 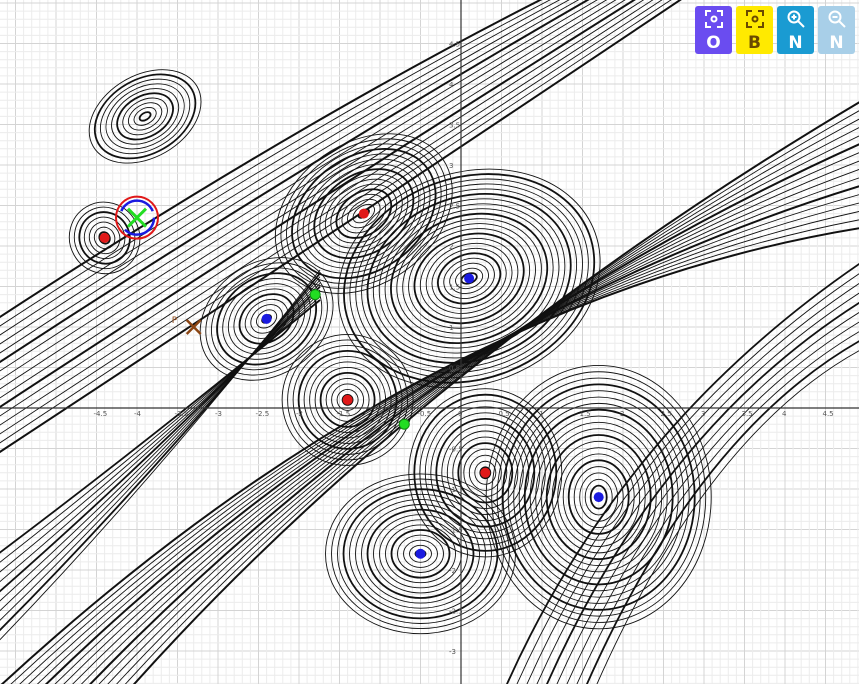 What do you see at coordinates (263, 414) in the screenshot?
I see `x-tick-label: -2.5` at bounding box center [263, 414].